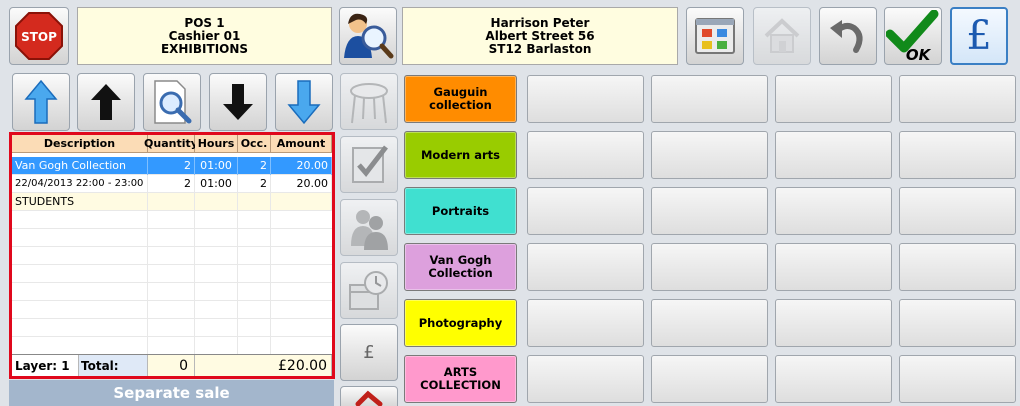 This screenshot has width=1020, height=406. I want to click on arrow-up-light-icon, so click(41, 101).